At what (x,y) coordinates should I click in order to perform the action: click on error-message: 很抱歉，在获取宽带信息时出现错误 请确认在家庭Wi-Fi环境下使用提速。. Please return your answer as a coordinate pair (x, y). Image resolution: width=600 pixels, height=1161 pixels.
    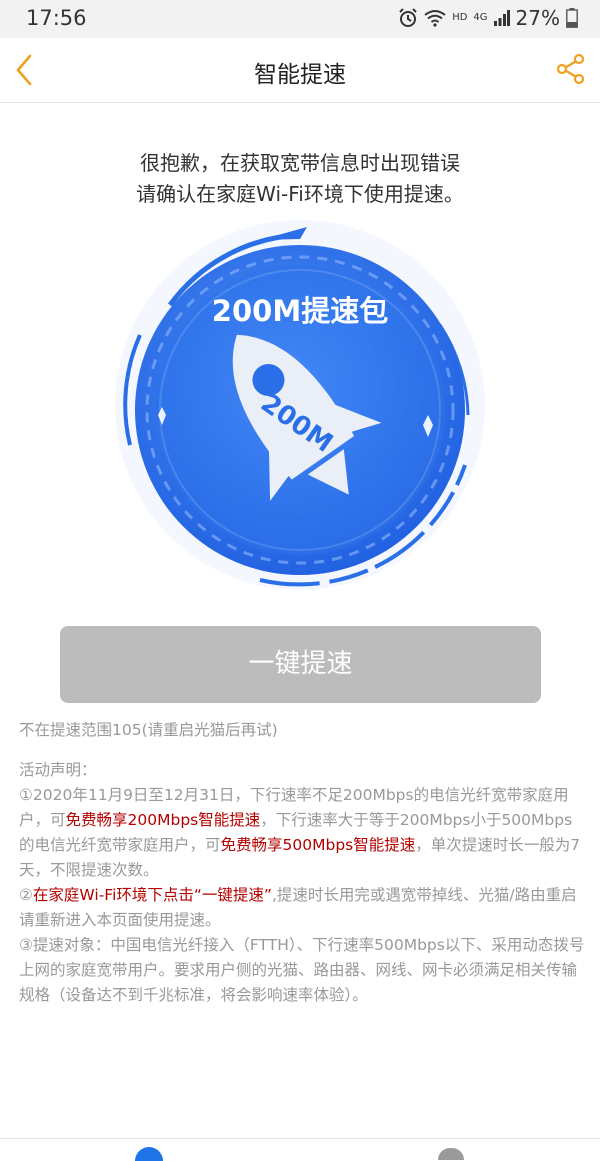
    Looking at the image, I should click on (300, 179).